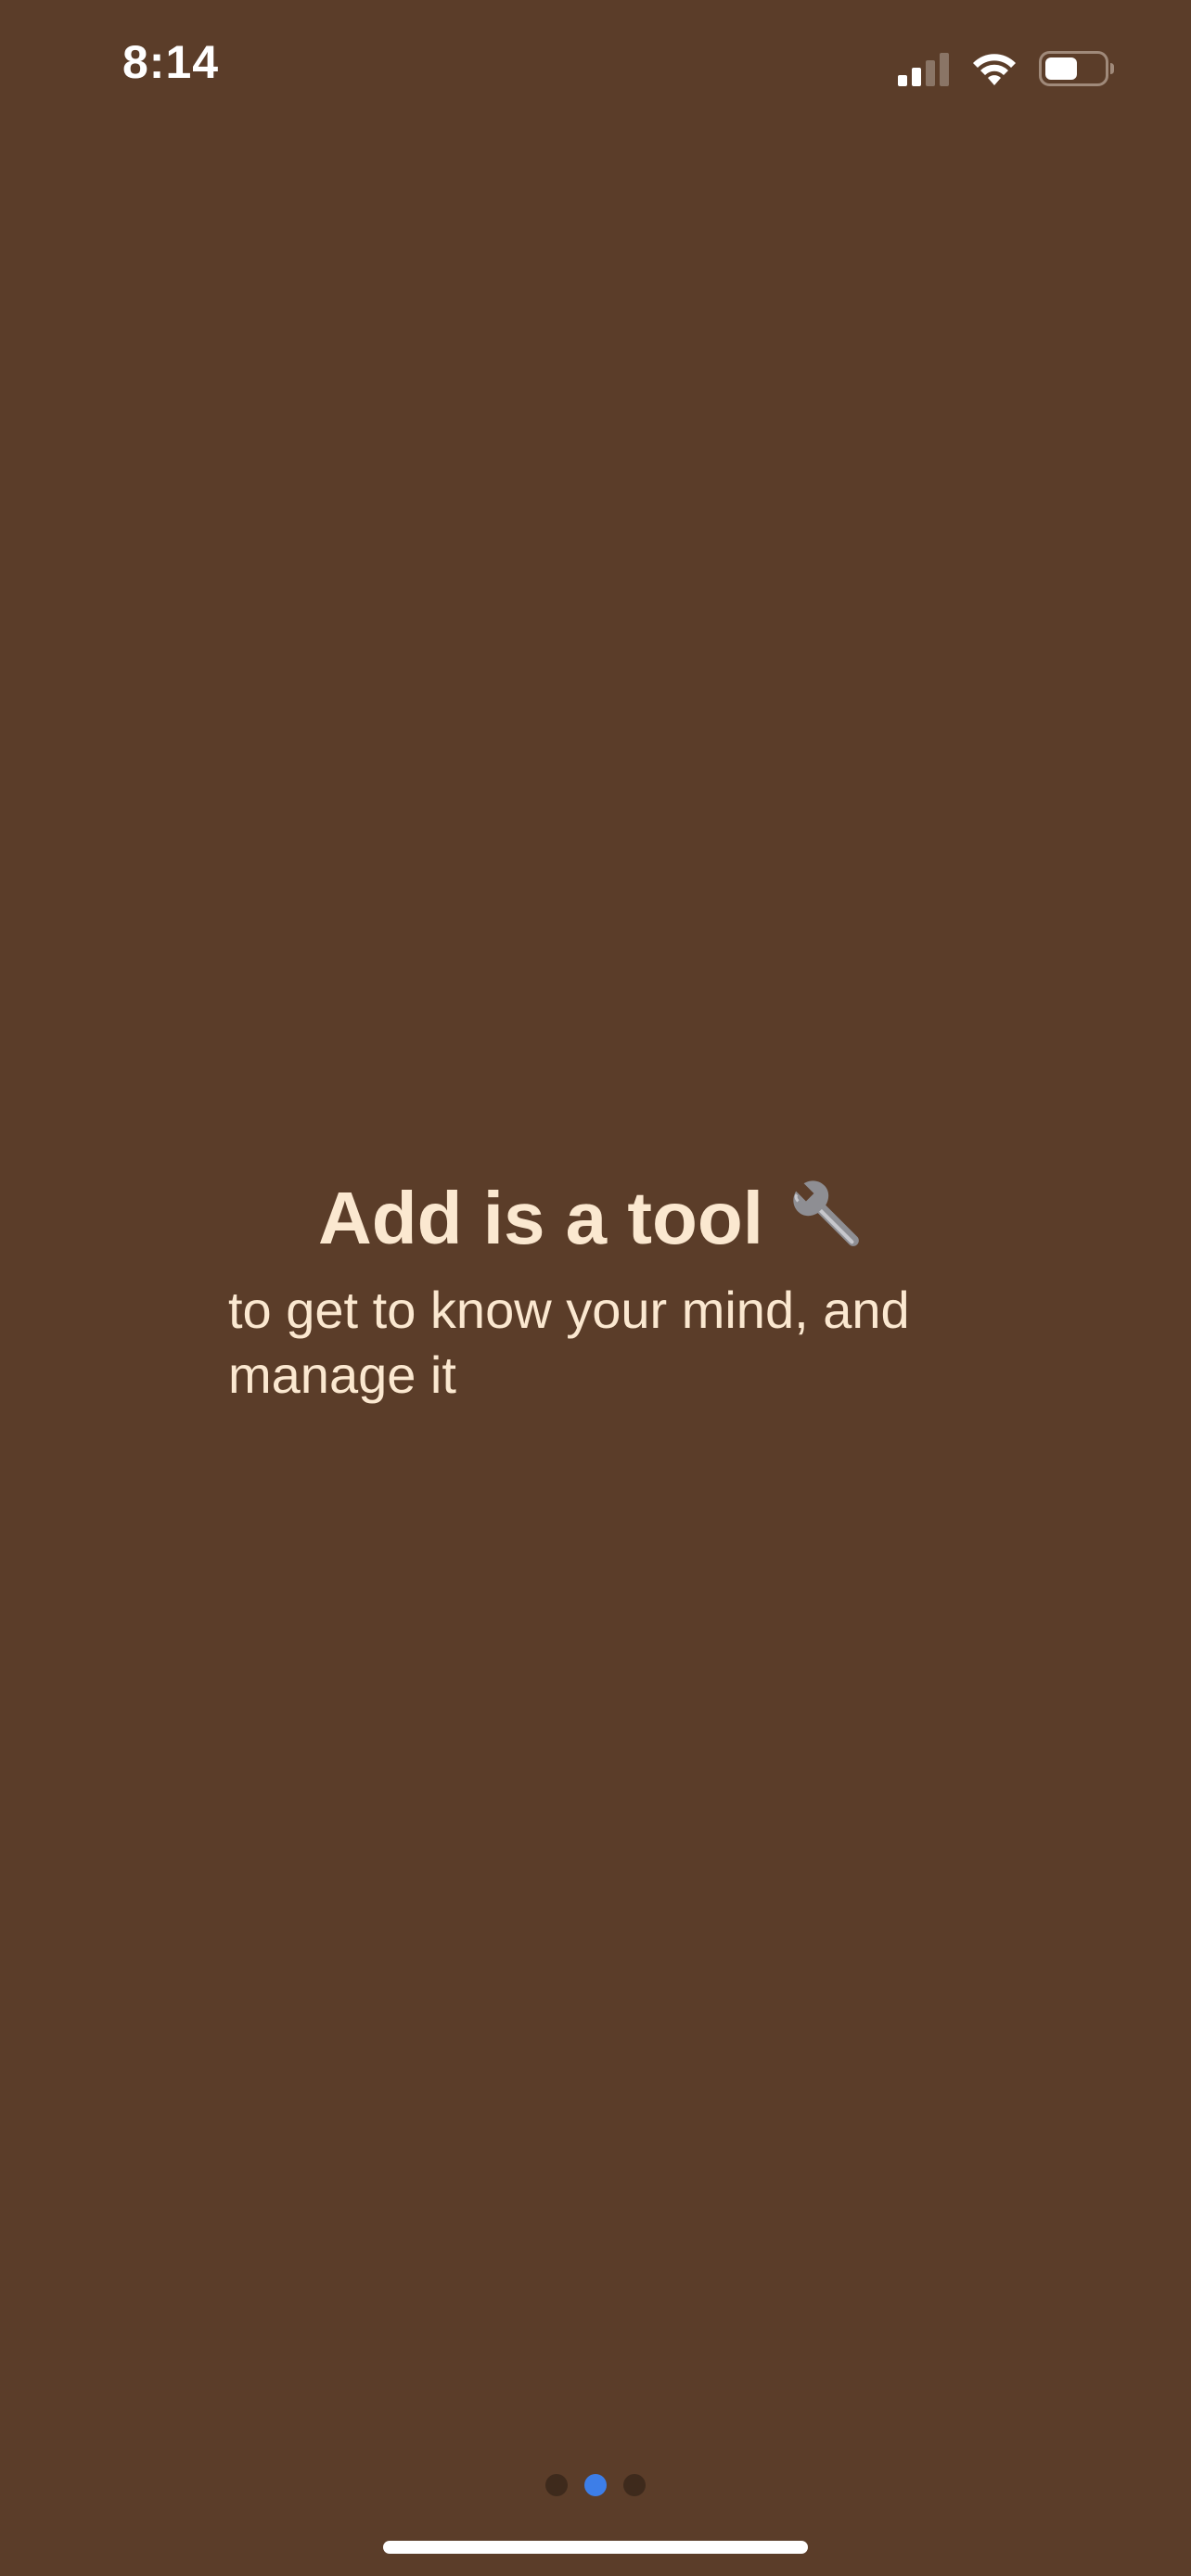  What do you see at coordinates (825, 1213) in the screenshot?
I see `wrench-icon` at bounding box center [825, 1213].